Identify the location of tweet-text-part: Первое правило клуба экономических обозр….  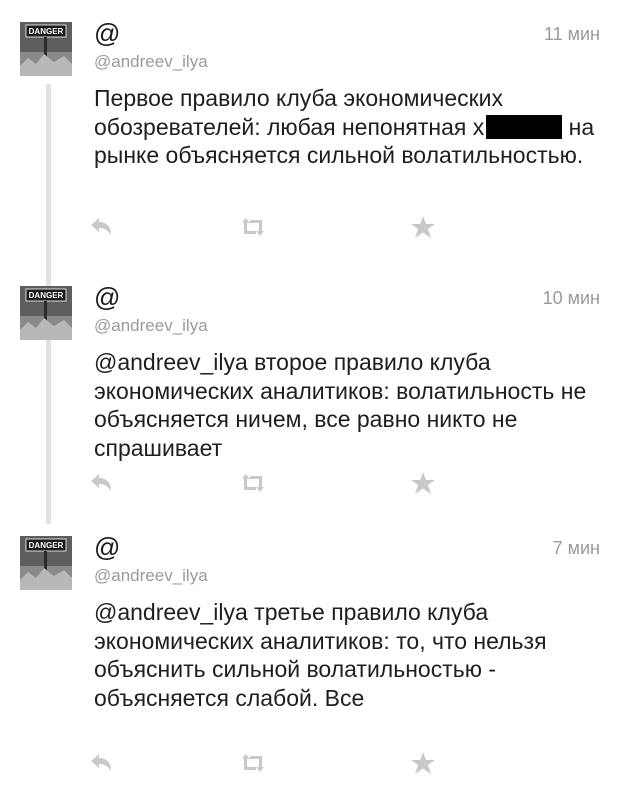
(299, 112).